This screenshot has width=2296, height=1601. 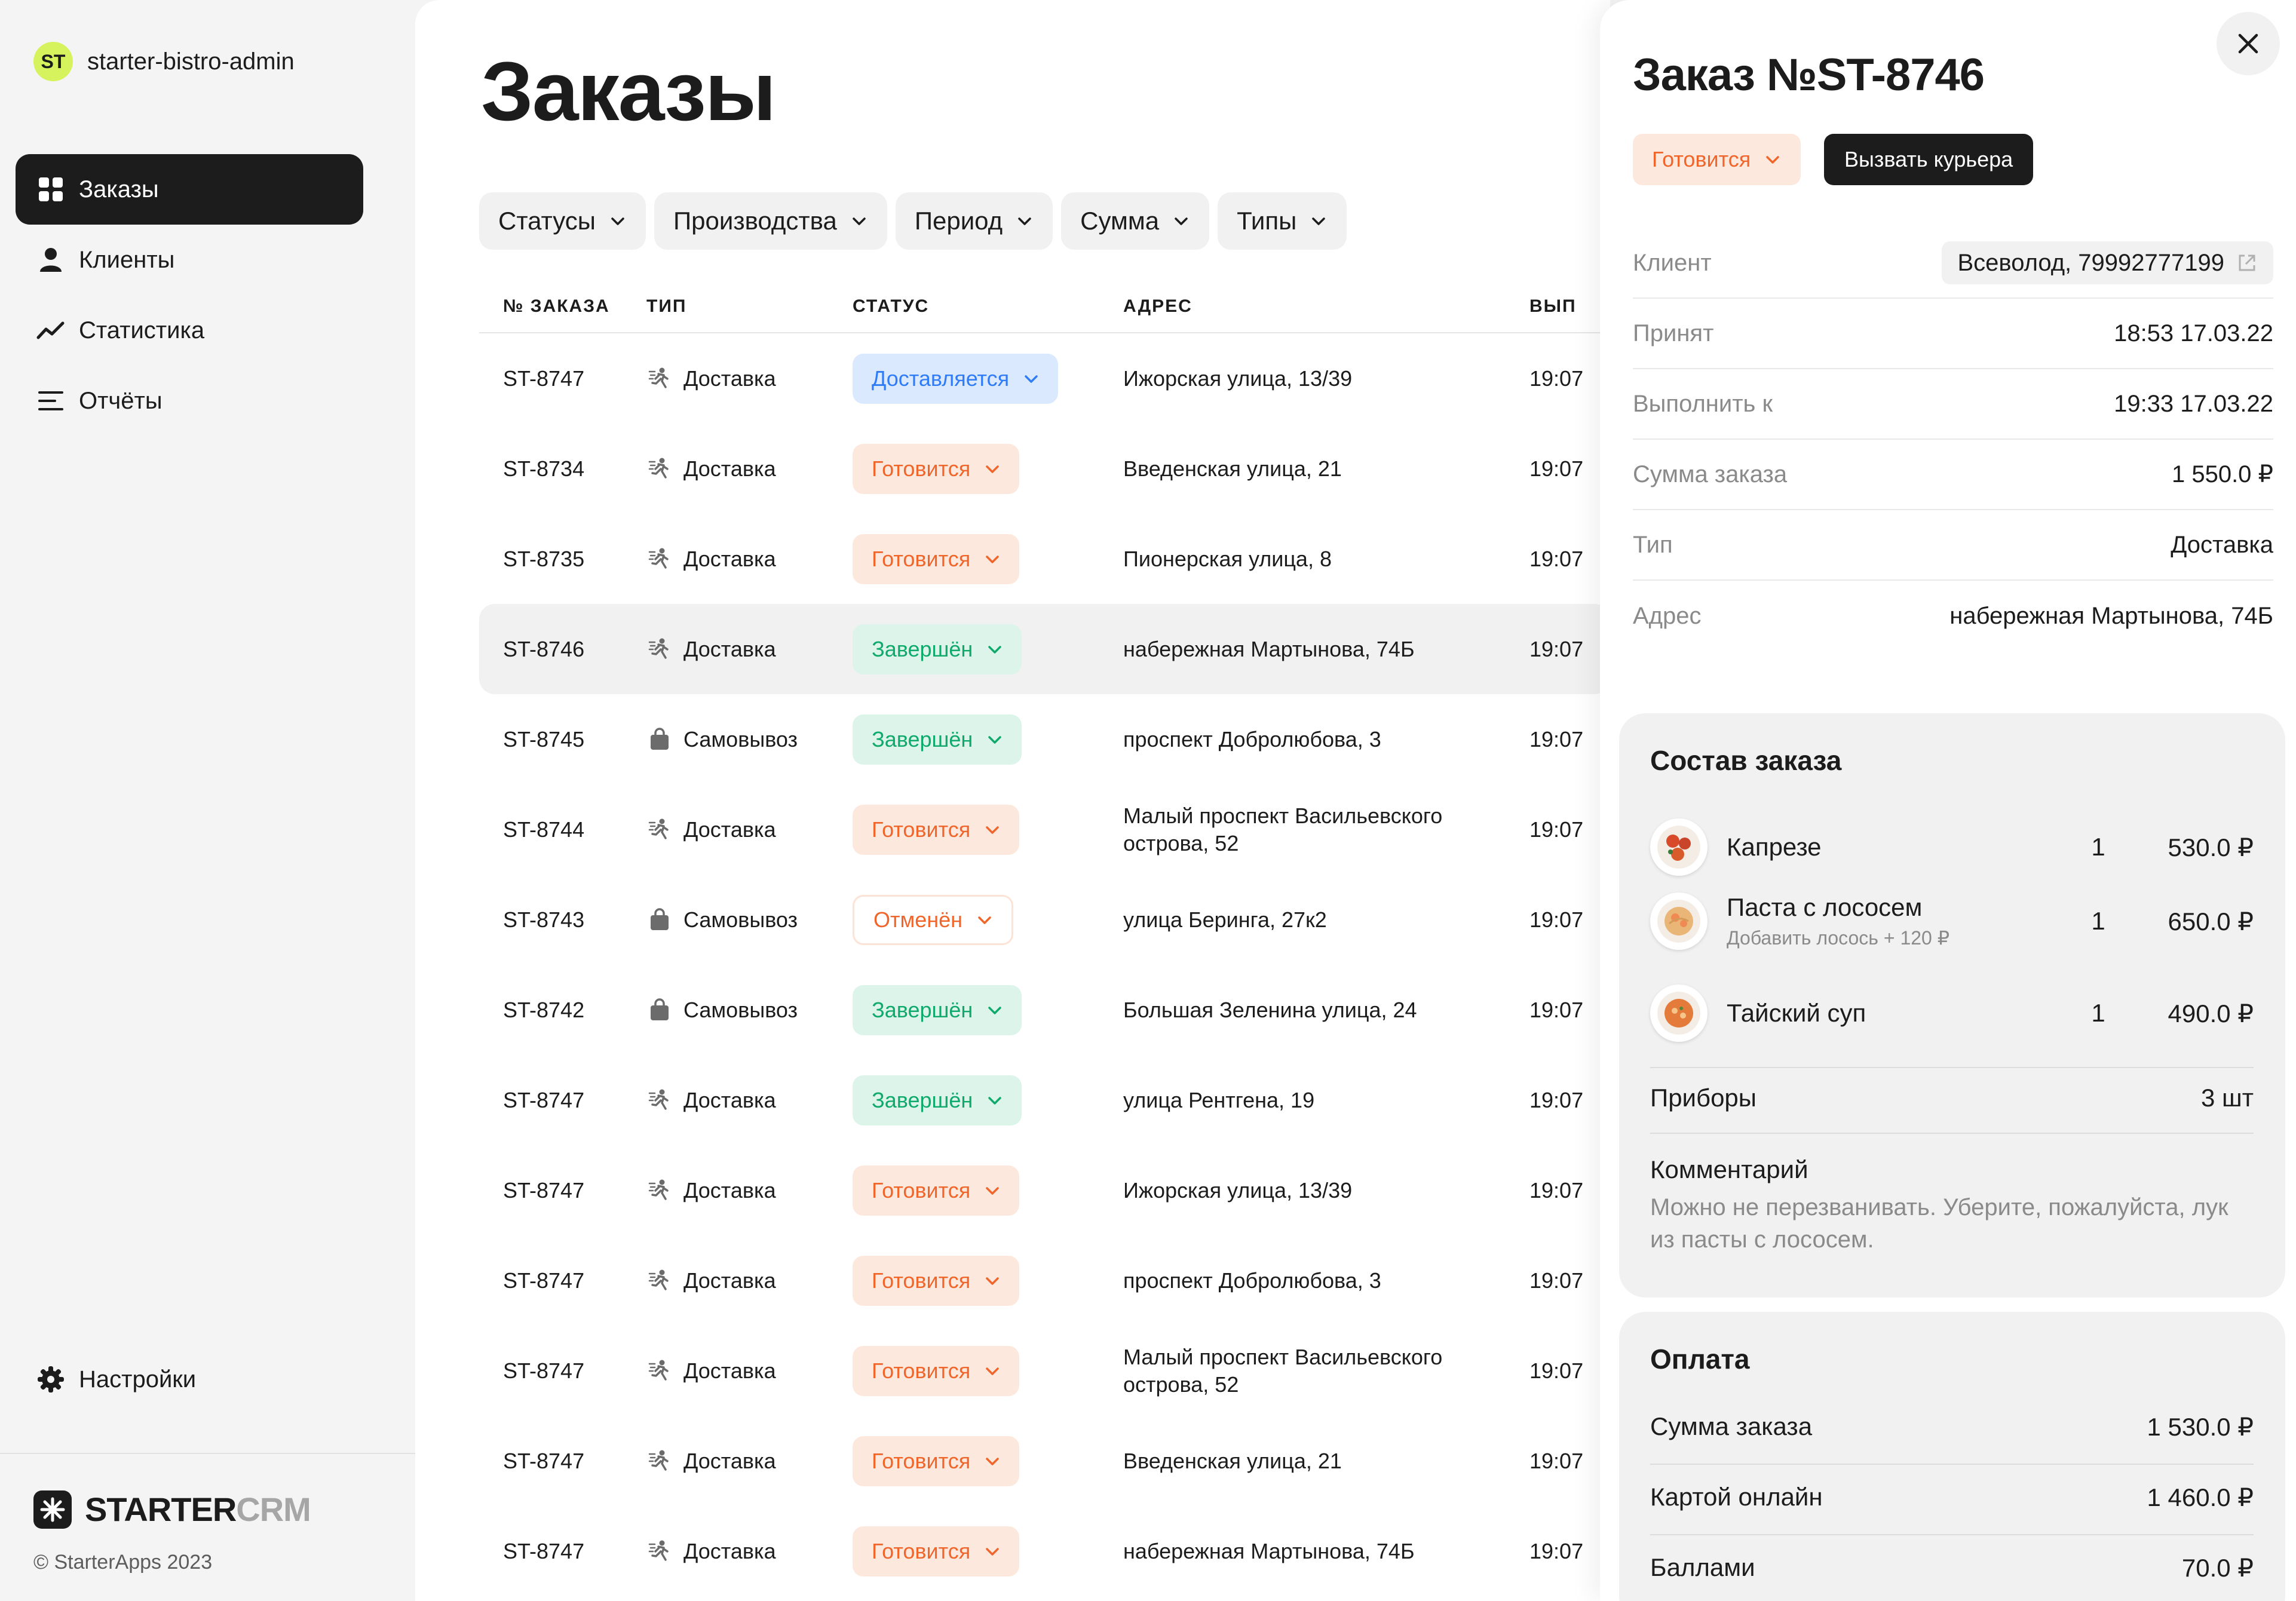 I want to click on filter-statuses: Статусы, so click(x=563, y=221).